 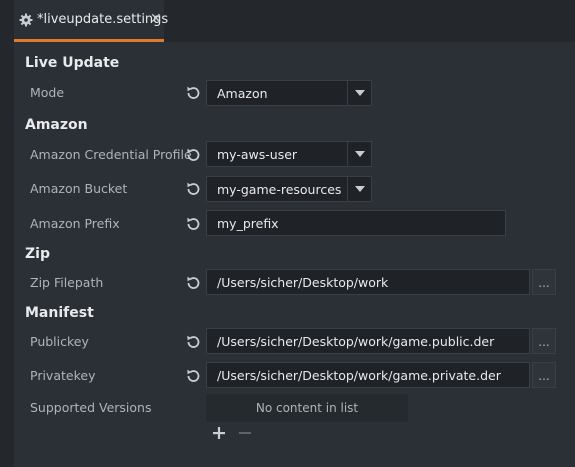 What do you see at coordinates (47, 92) in the screenshot?
I see `mode-label: Mode` at bounding box center [47, 92].